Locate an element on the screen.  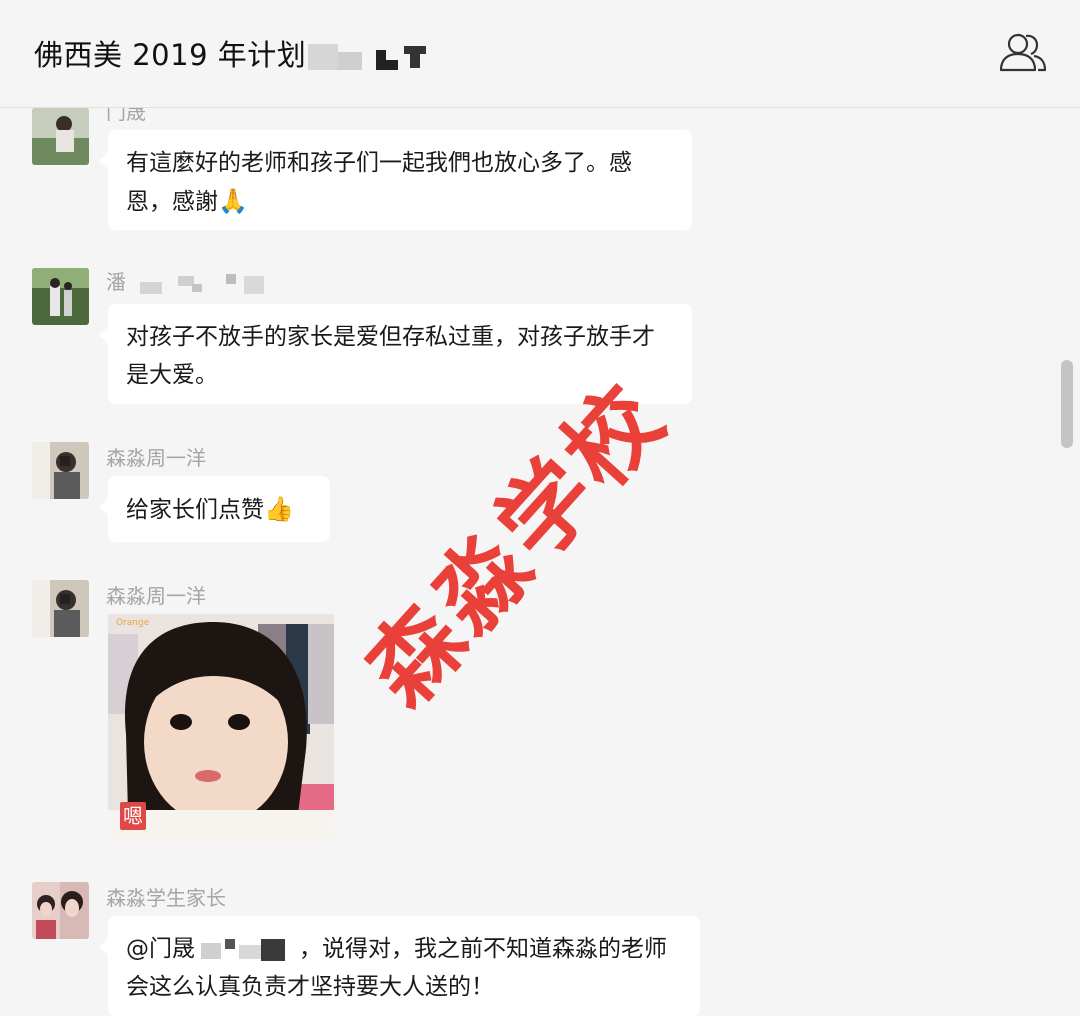
sticker-brand-label: Orange is located at coordinates (133, 623).